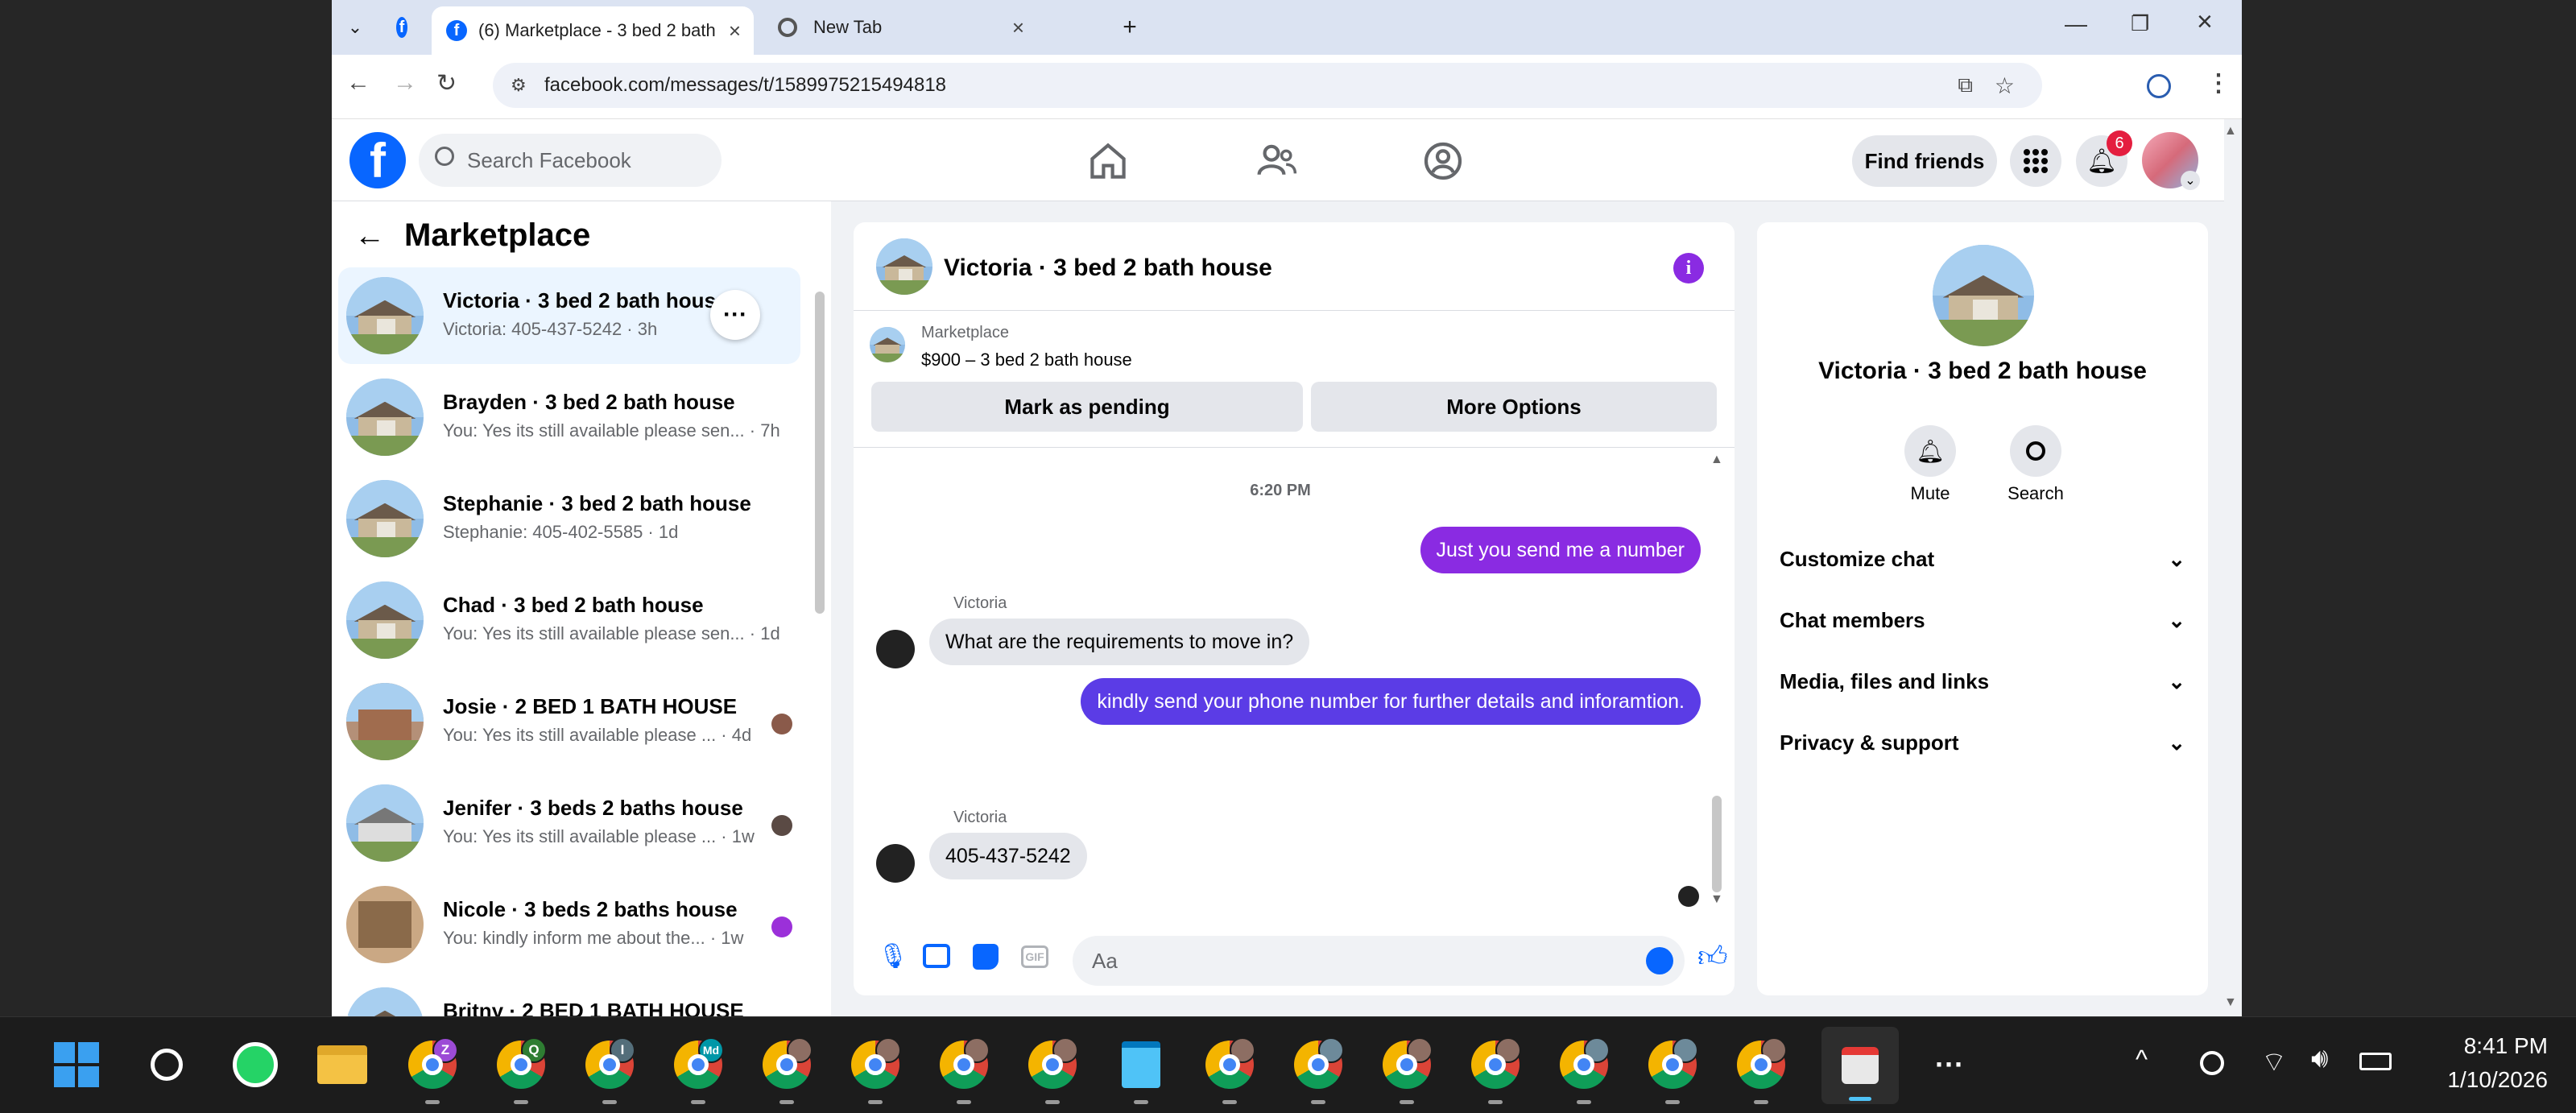 This screenshot has width=2576, height=1113. Describe the element at coordinates (2005, 86) in the screenshot. I see `bookmark-star-icon: ☆` at that location.